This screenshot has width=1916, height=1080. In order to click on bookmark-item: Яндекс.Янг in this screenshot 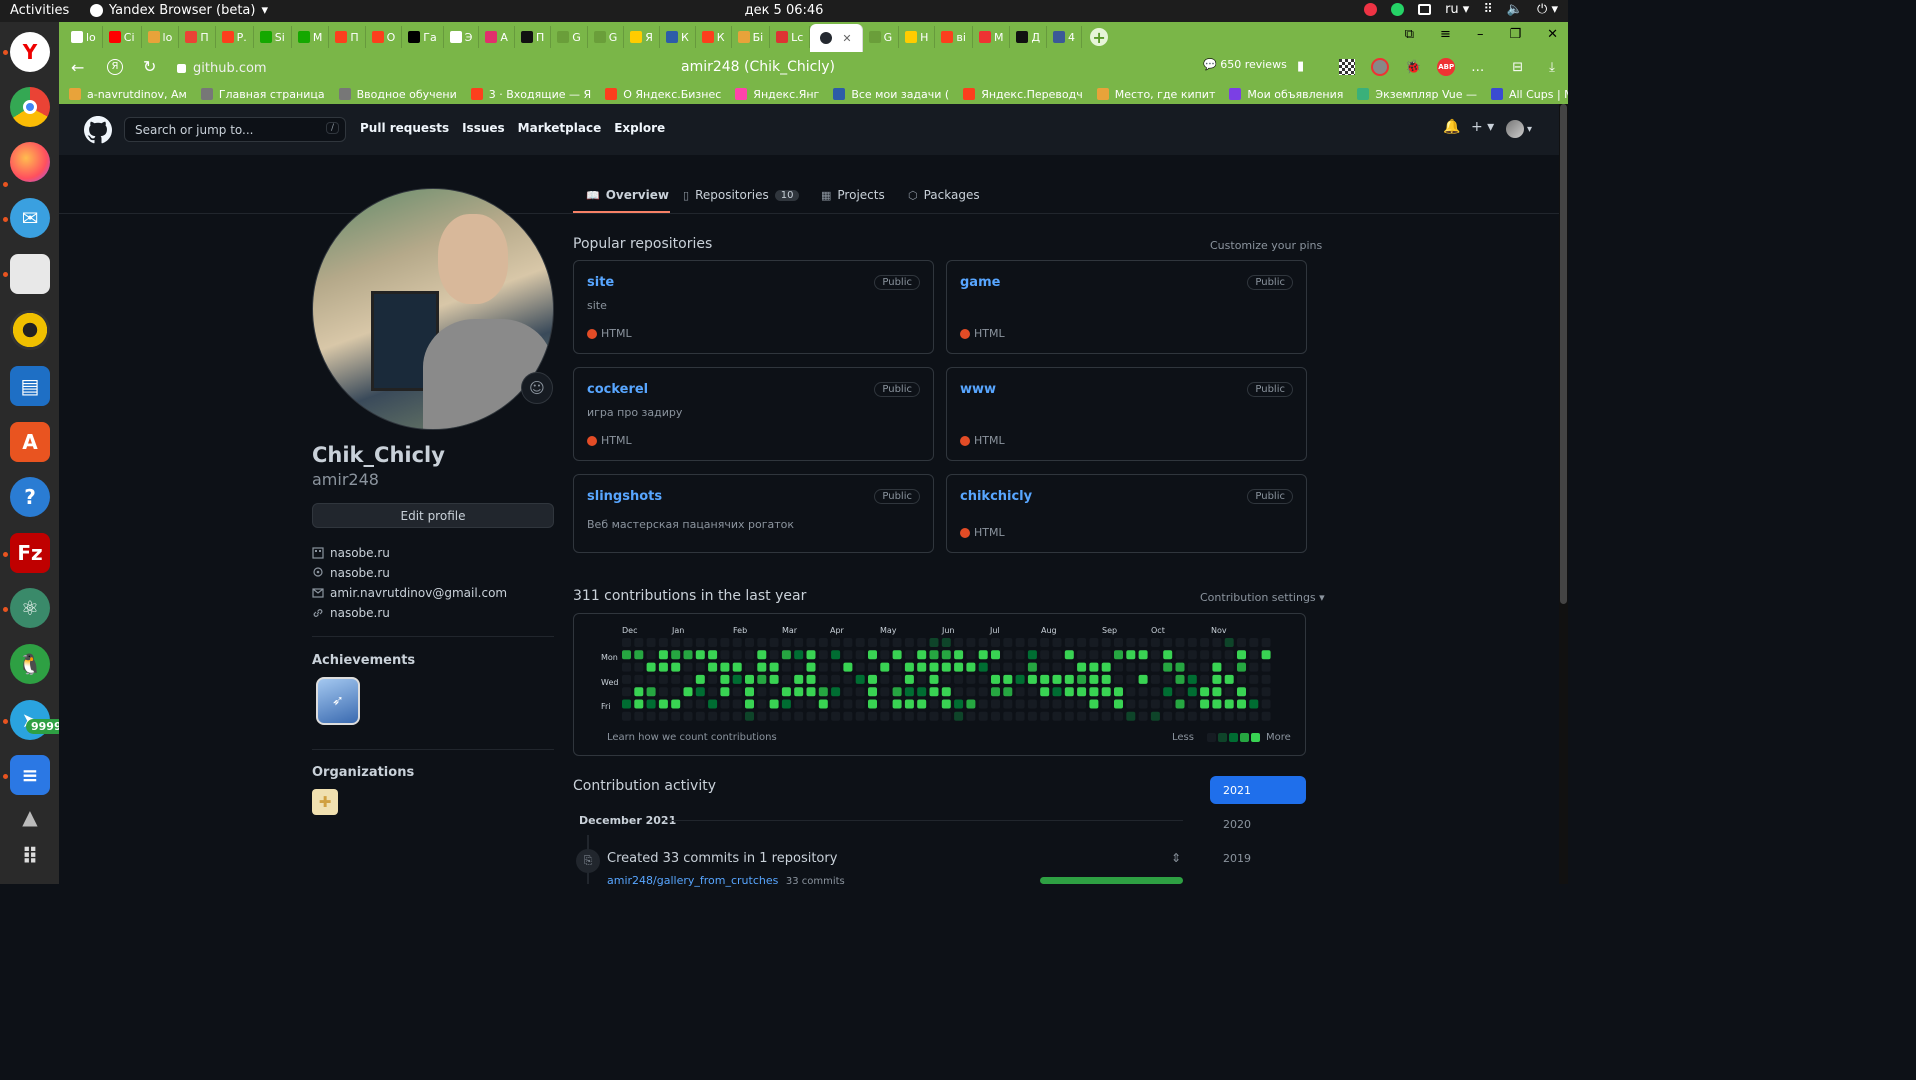, I will do `click(777, 94)`.